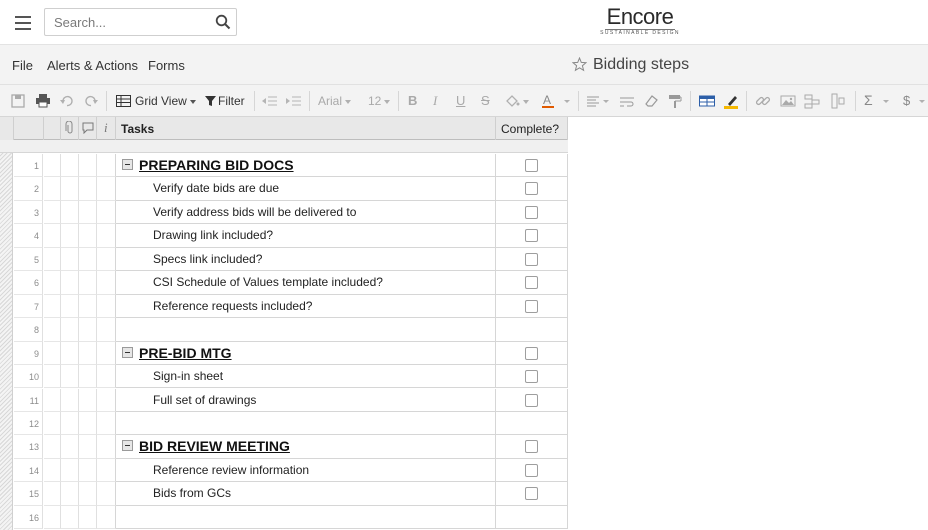 Image resolution: width=928 pixels, height=530 pixels. Describe the element at coordinates (223, 22) in the screenshot. I see `search-icon` at that location.